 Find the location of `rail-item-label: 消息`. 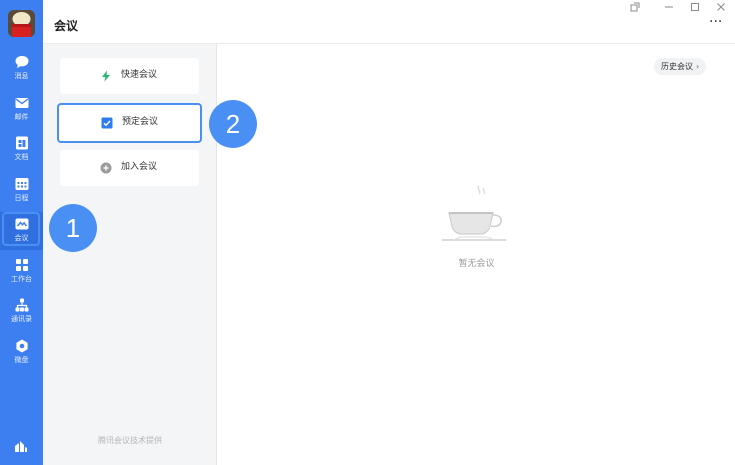

rail-item-label: 消息 is located at coordinates (21, 76).